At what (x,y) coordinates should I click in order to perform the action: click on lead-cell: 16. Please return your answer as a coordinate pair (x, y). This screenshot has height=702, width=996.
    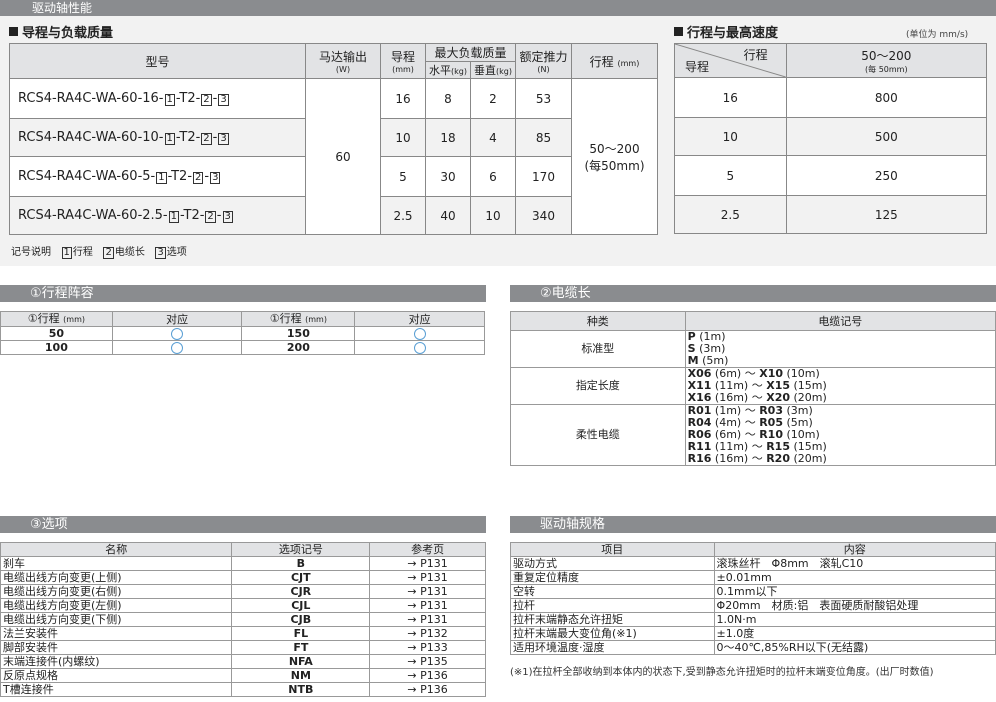
    Looking at the image, I should click on (403, 98).